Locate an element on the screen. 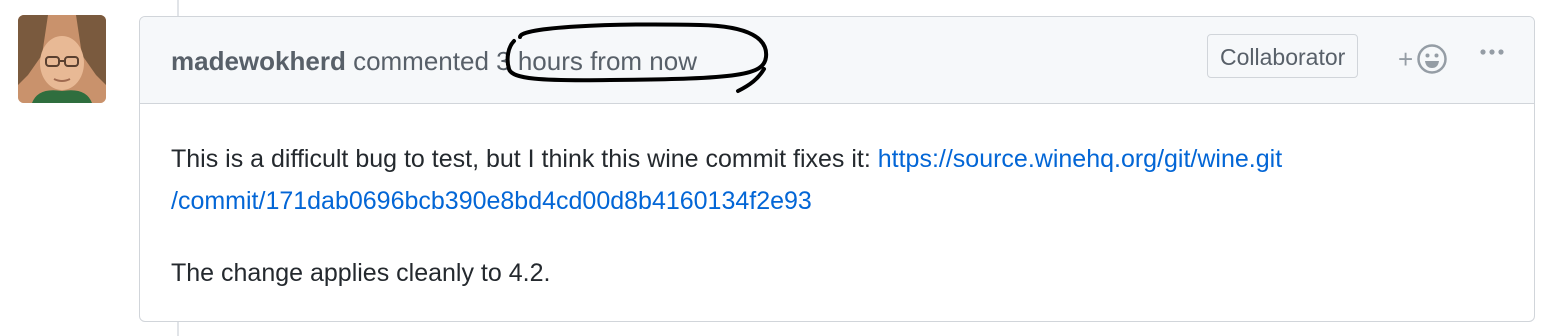 The image size is (1567, 336). avatar-image is located at coordinates (62, 59).